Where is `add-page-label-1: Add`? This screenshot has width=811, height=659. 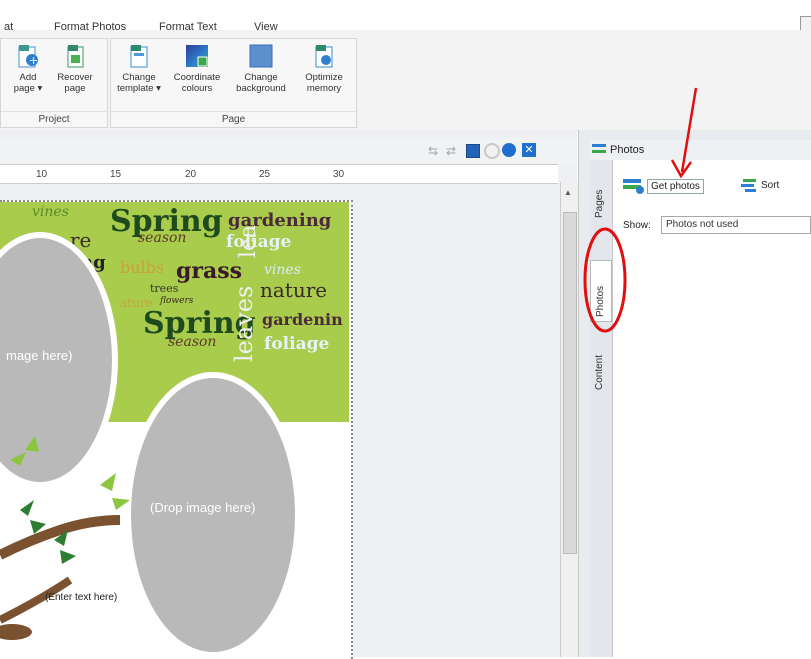
add-page-label-1: Add is located at coordinates (28, 77).